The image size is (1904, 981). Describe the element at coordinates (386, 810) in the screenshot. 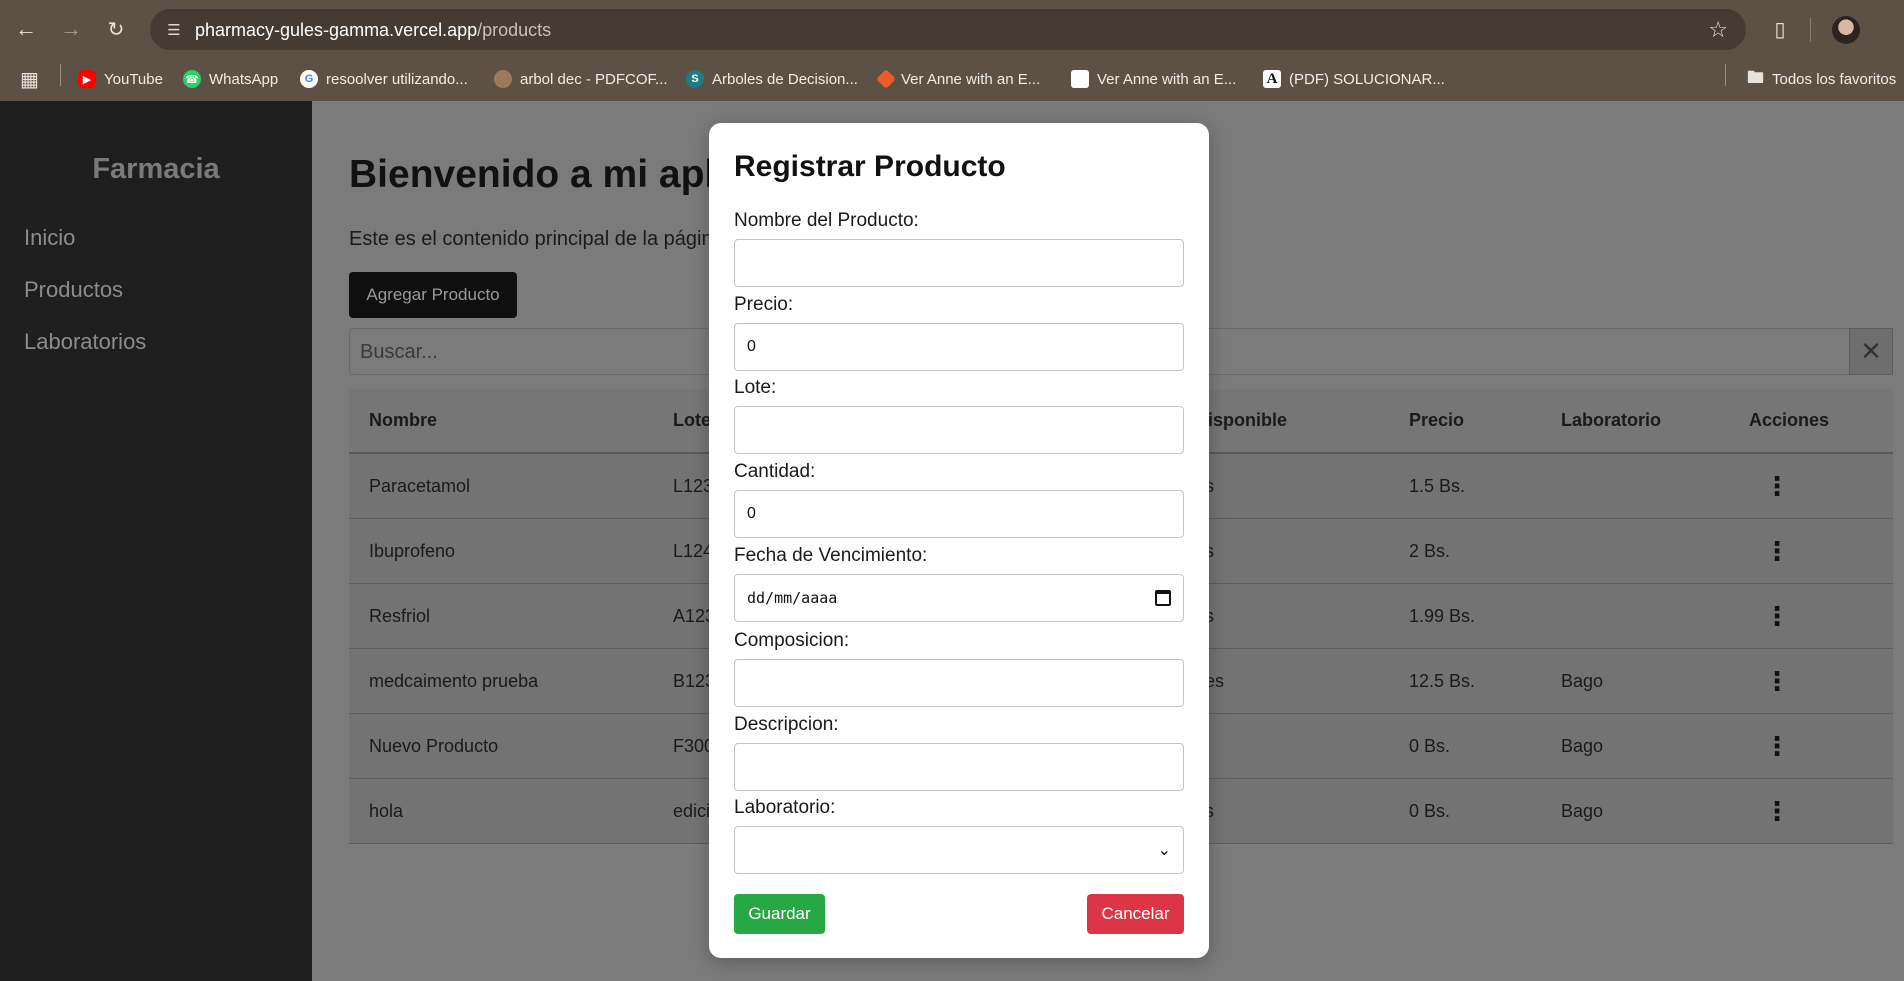

I see `cell-nombre: hola` at that location.